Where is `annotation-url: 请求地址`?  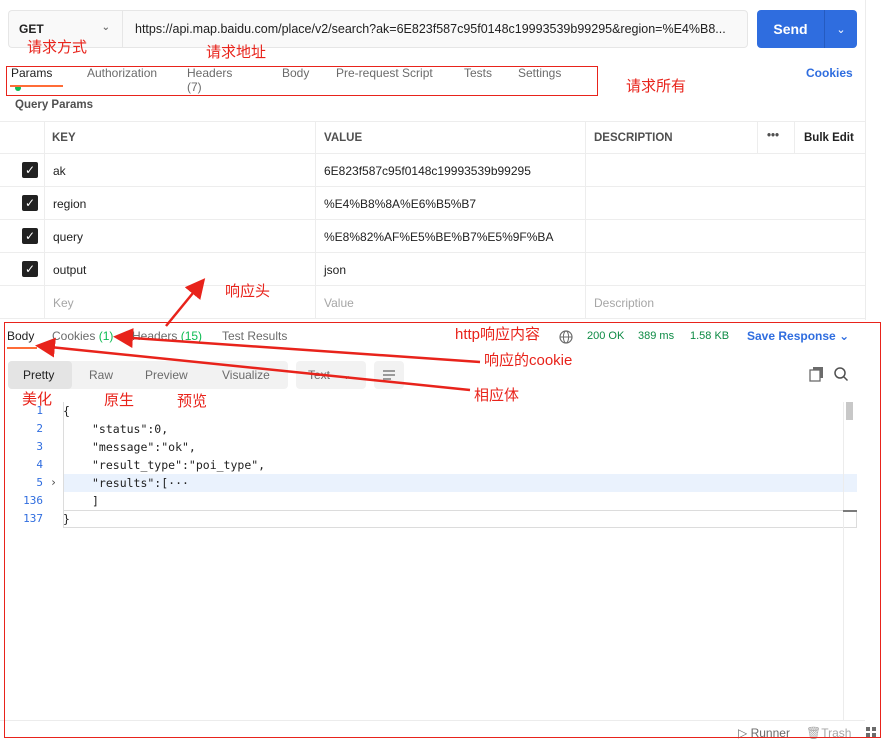 annotation-url: 请求地址 is located at coordinates (236, 52).